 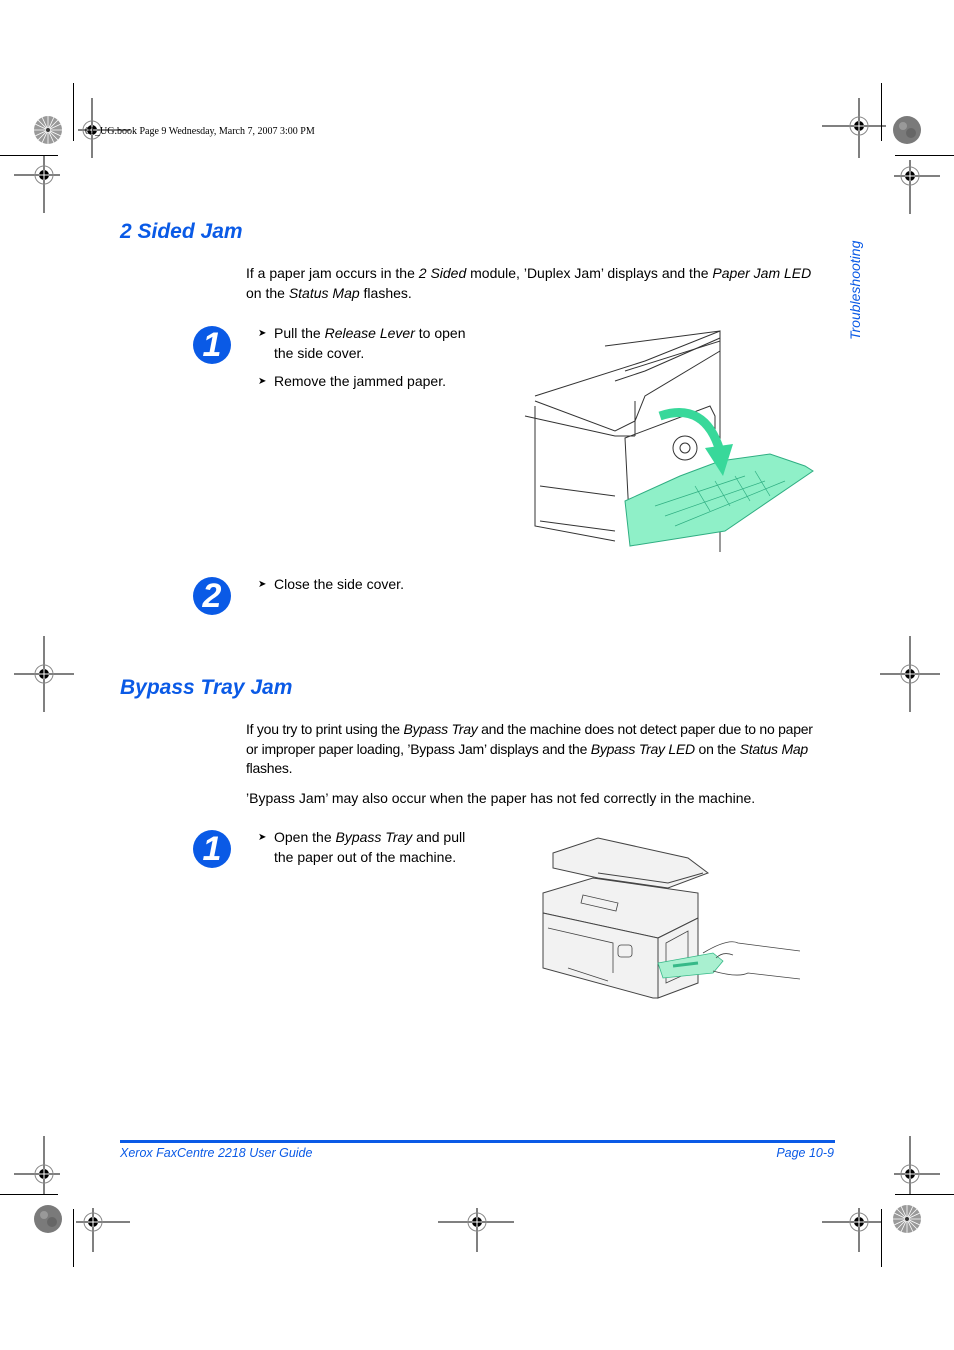 What do you see at coordinates (669, 918) in the screenshot?
I see `bypass-tray-illustration` at bounding box center [669, 918].